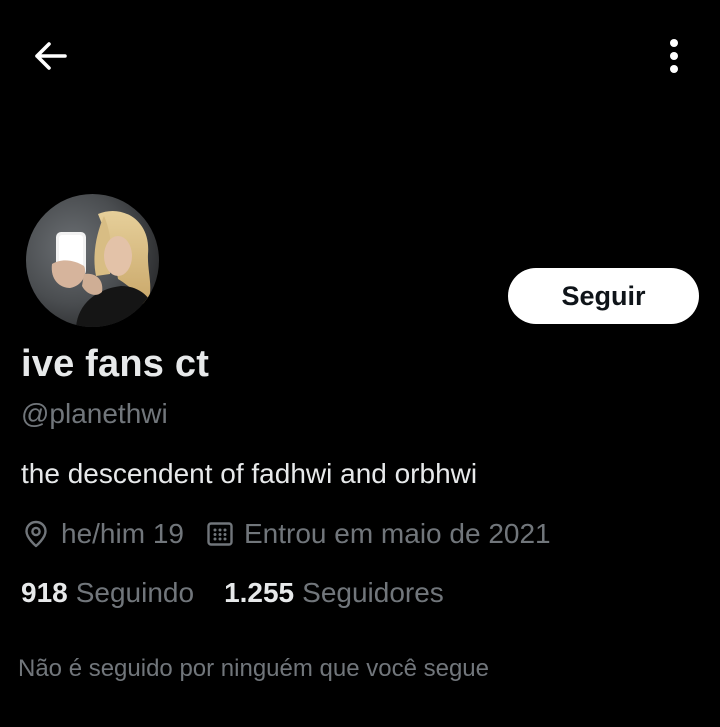 This screenshot has height=727, width=720. I want to click on joined-text: Entrou em maio de 2021, so click(397, 533).